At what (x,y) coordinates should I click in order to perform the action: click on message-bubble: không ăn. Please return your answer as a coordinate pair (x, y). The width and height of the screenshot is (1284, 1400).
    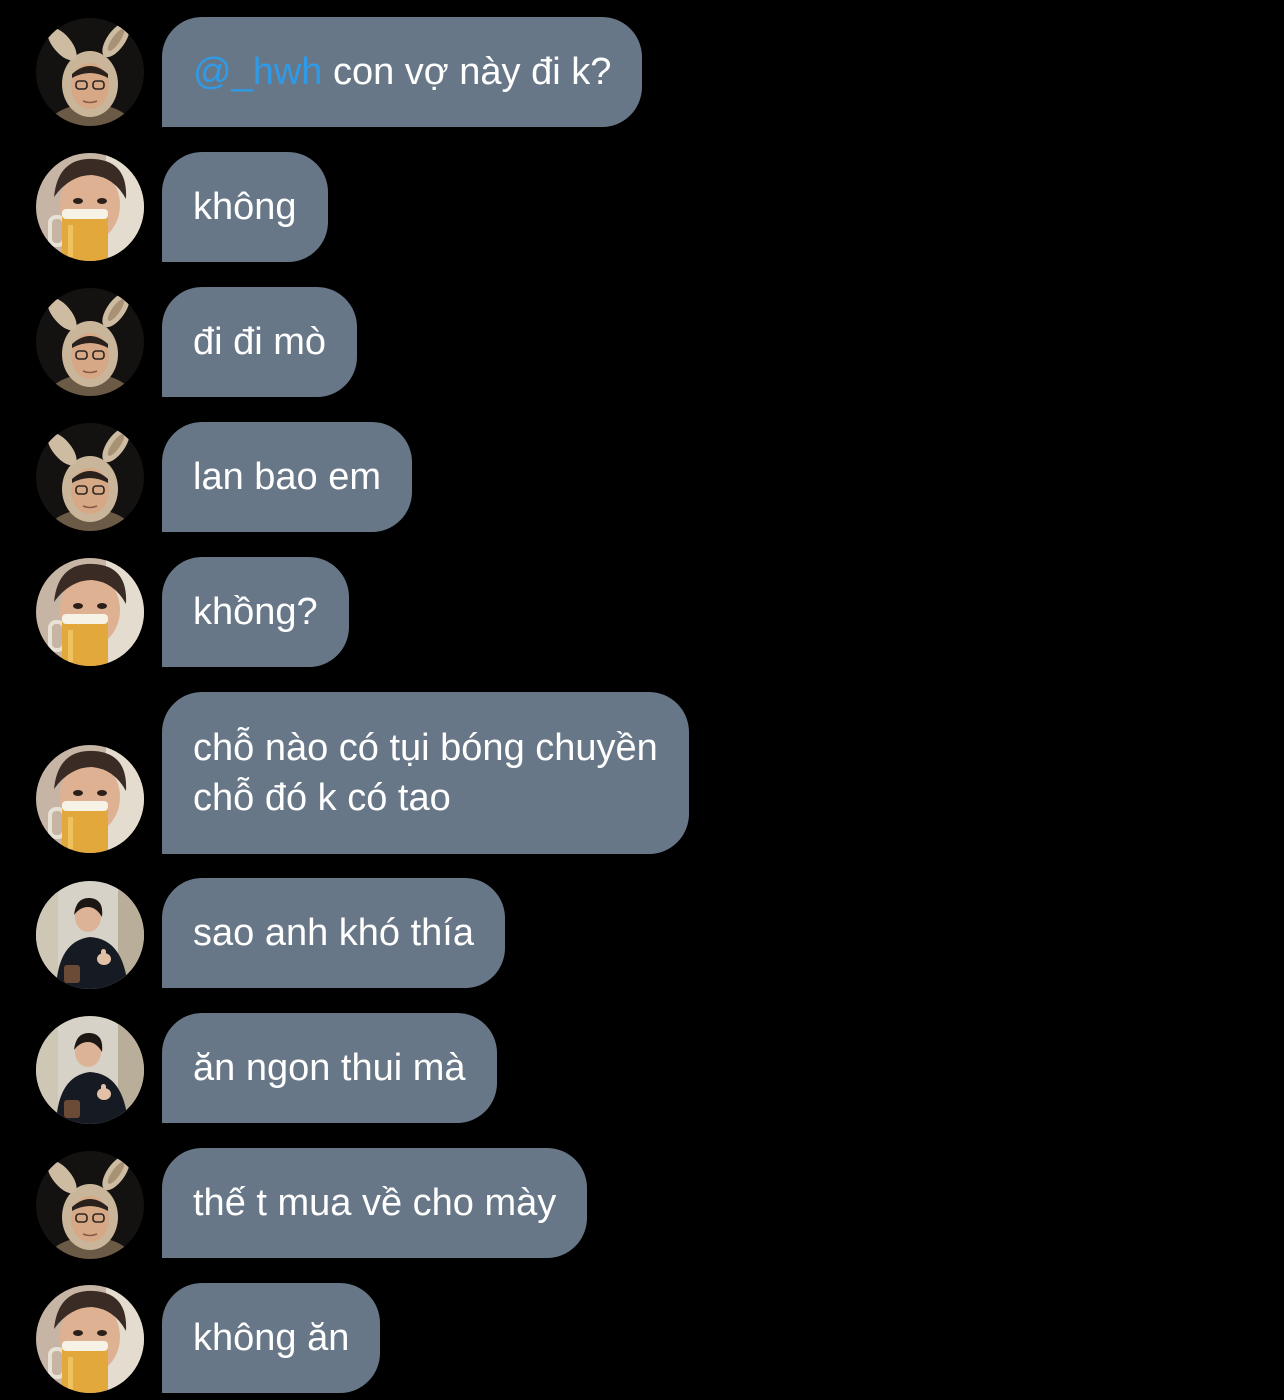
    Looking at the image, I should click on (271, 1338).